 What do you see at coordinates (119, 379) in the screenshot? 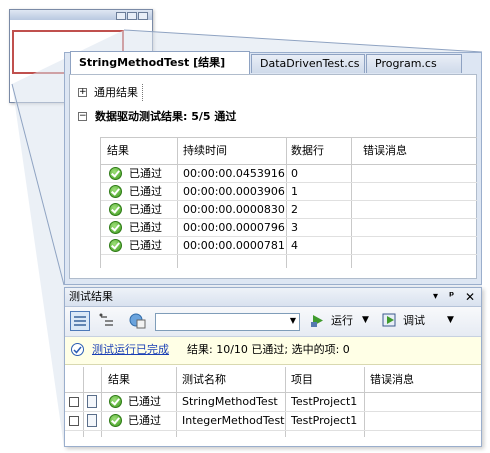
I see `list-header-result: 结果` at bounding box center [119, 379].